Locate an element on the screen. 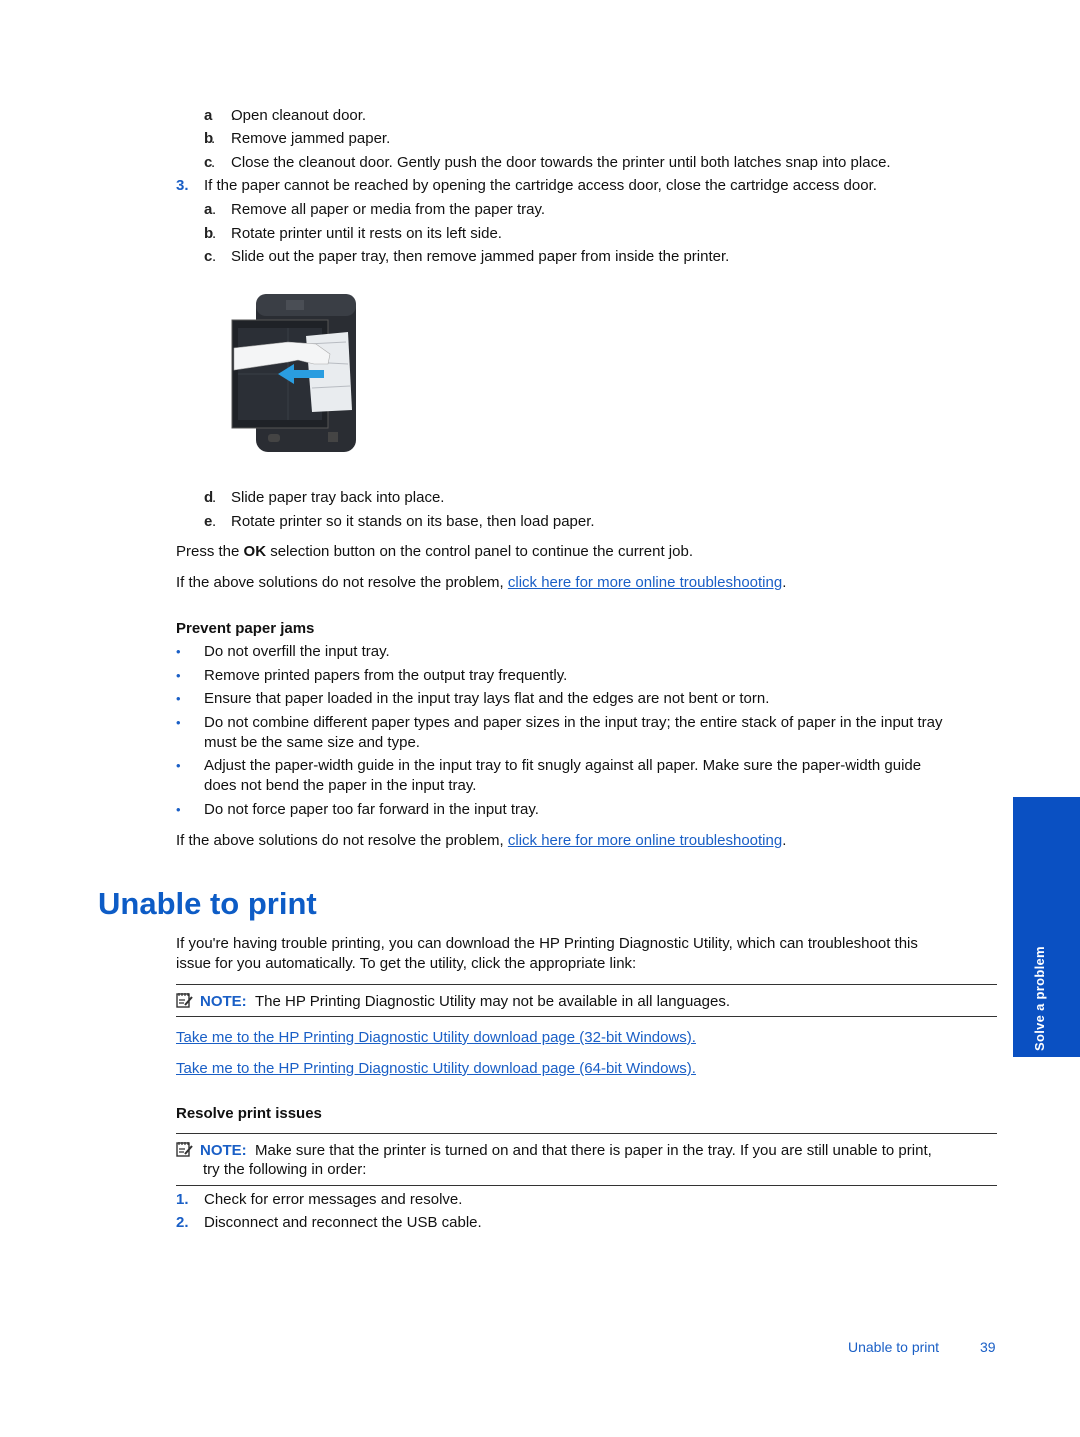  step-text: Disconnect and reconnect the USB cable. is located at coordinates (343, 1222).